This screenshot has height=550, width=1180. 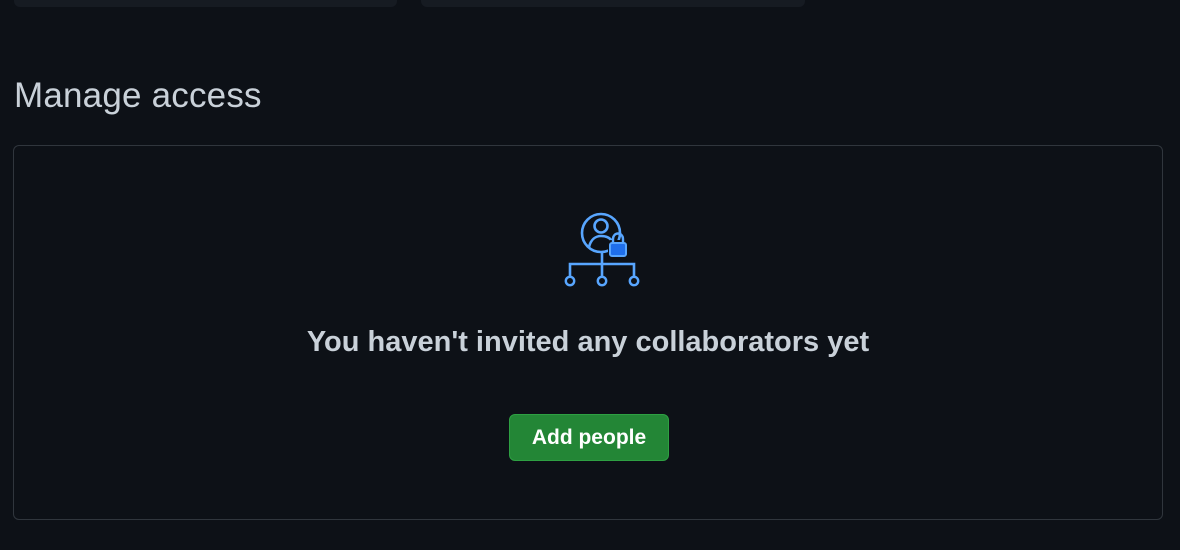 I want to click on person-lock-network-icon, so click(x=602, y=249).